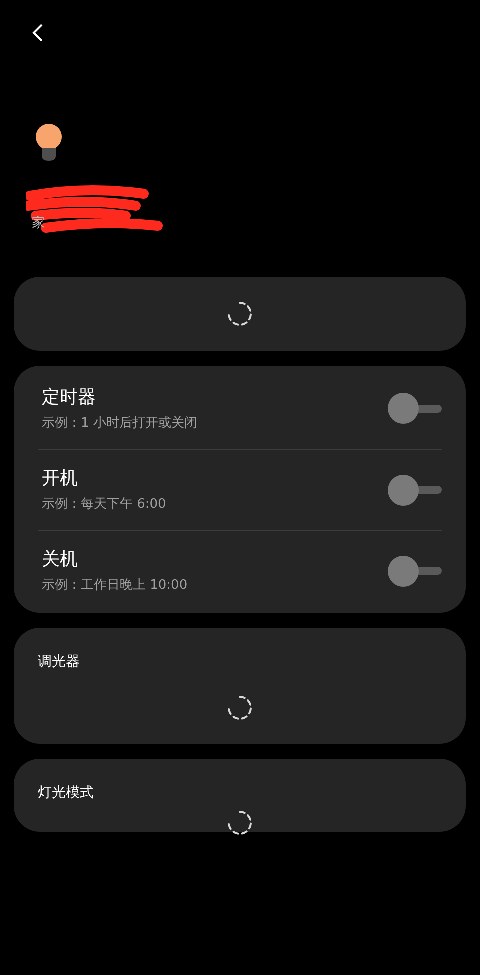 This screenshot has width=480, height=975. What do you see at coordinates (104, 505) in the screenshot?
I see `schedule-example: 示例：每天下午 6:00` at bounding box center [104, 505].